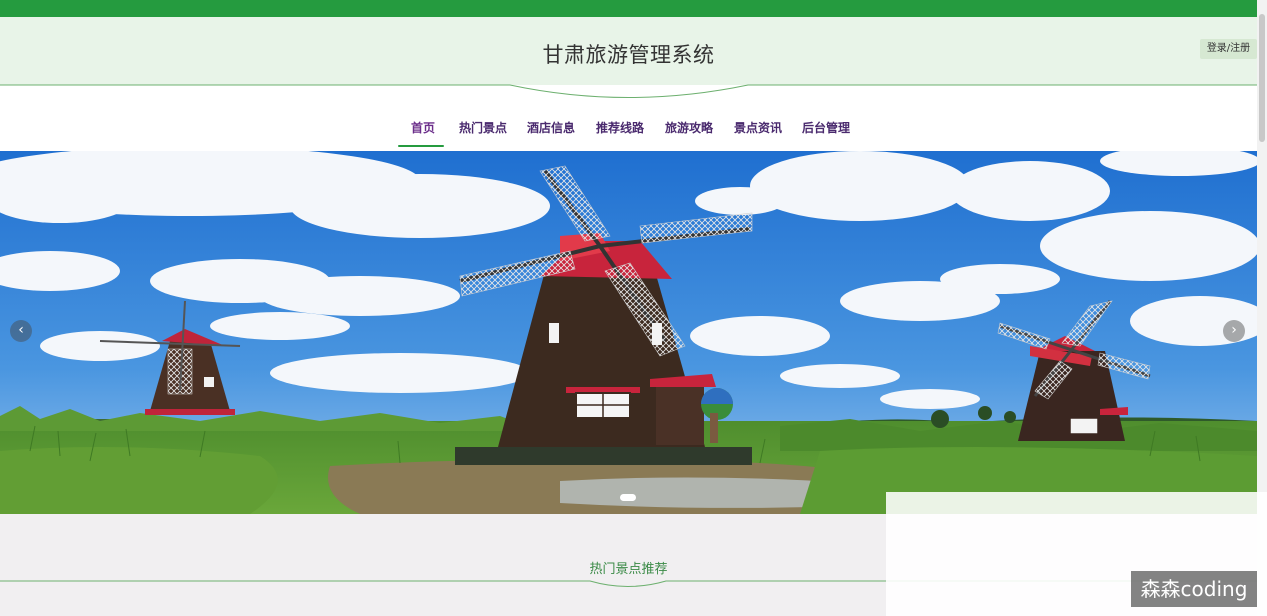  Describe the element at coordinates (826, 127) in the screenshot. I see `nav-item-admin: 后台管理` at that location.